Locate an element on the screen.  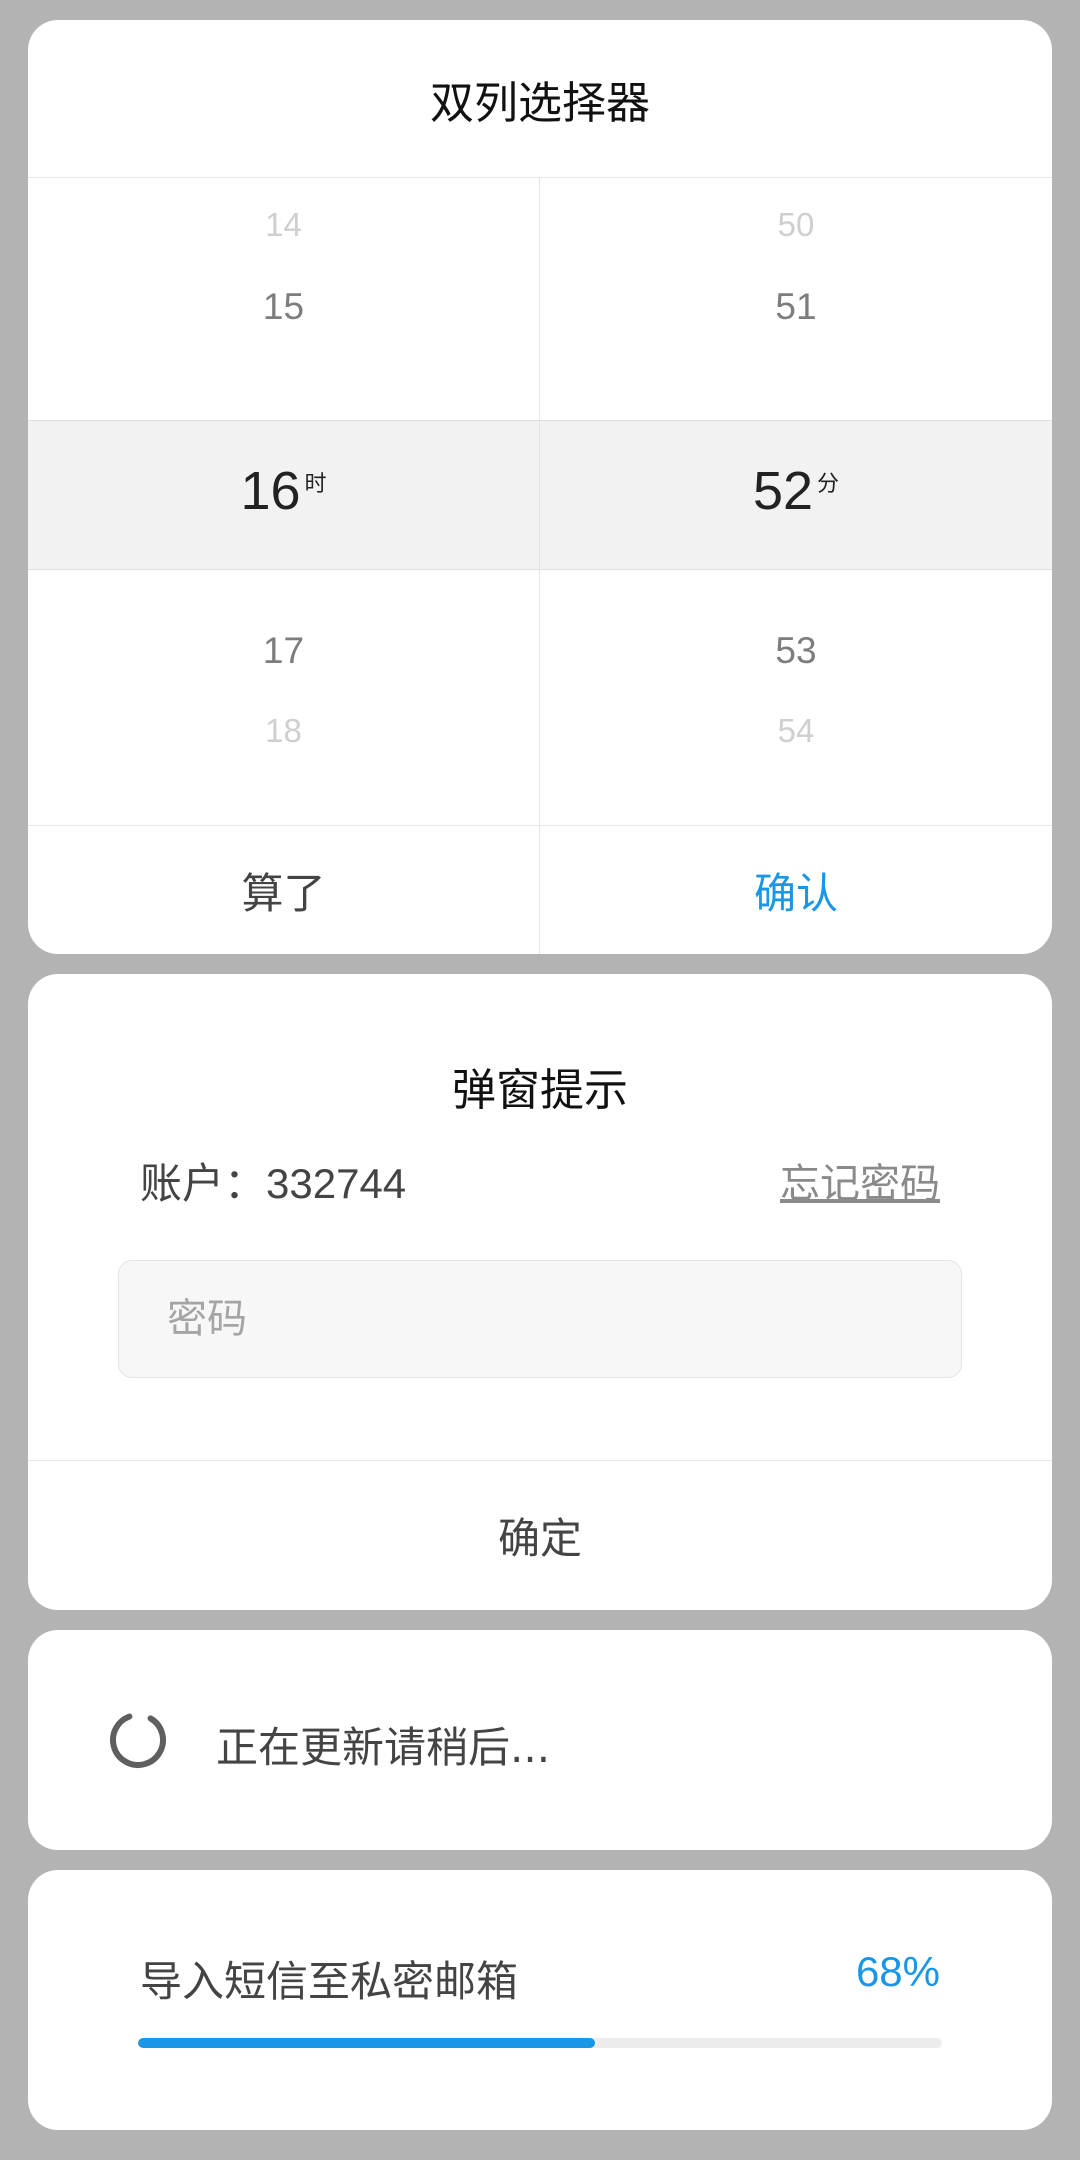
hour-unit: 时 is located at coordinates (315, 484).